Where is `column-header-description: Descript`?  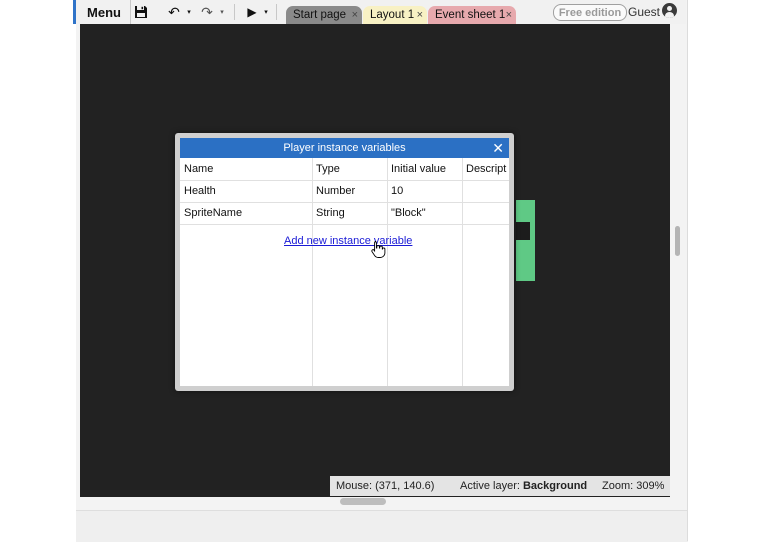 column-header-description: Descript is located at coordinates (486, 169).